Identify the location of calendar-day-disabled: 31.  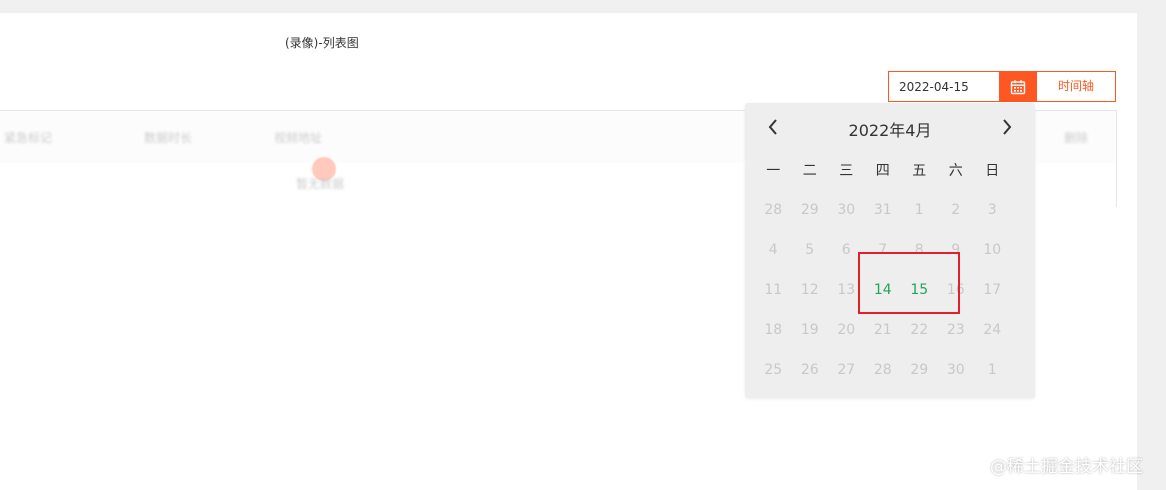
(882, 210).